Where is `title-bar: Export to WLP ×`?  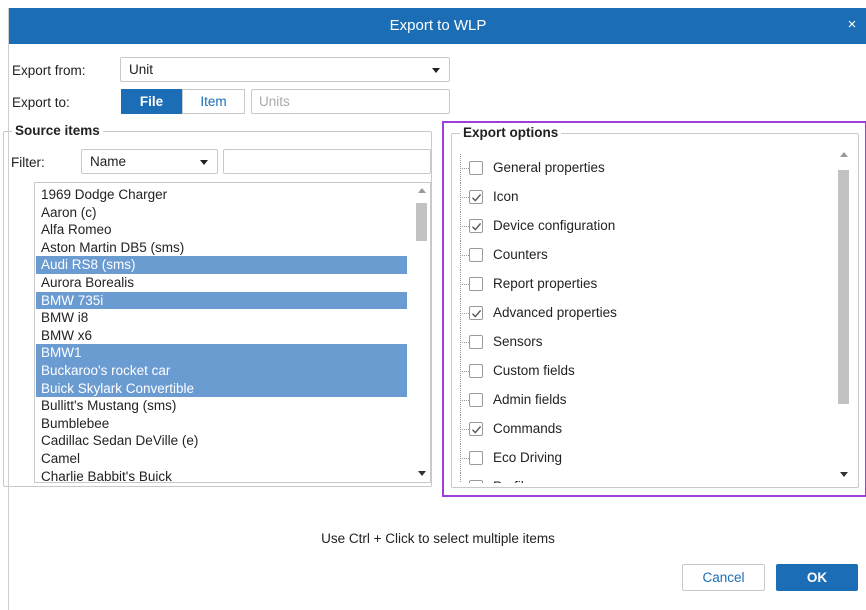 title-bar: Export to WLP × is located at coordinates (437, 26).